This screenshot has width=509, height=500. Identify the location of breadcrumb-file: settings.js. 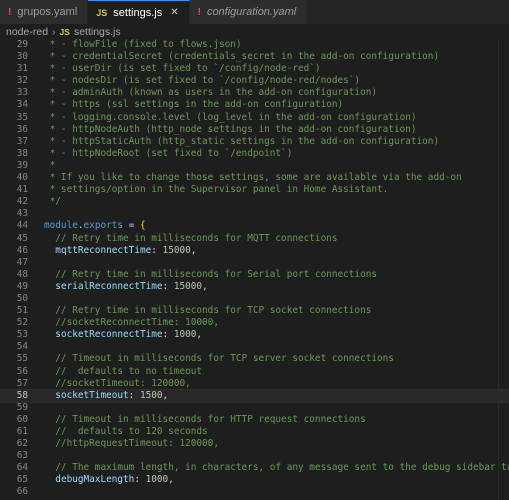
(97, 32).